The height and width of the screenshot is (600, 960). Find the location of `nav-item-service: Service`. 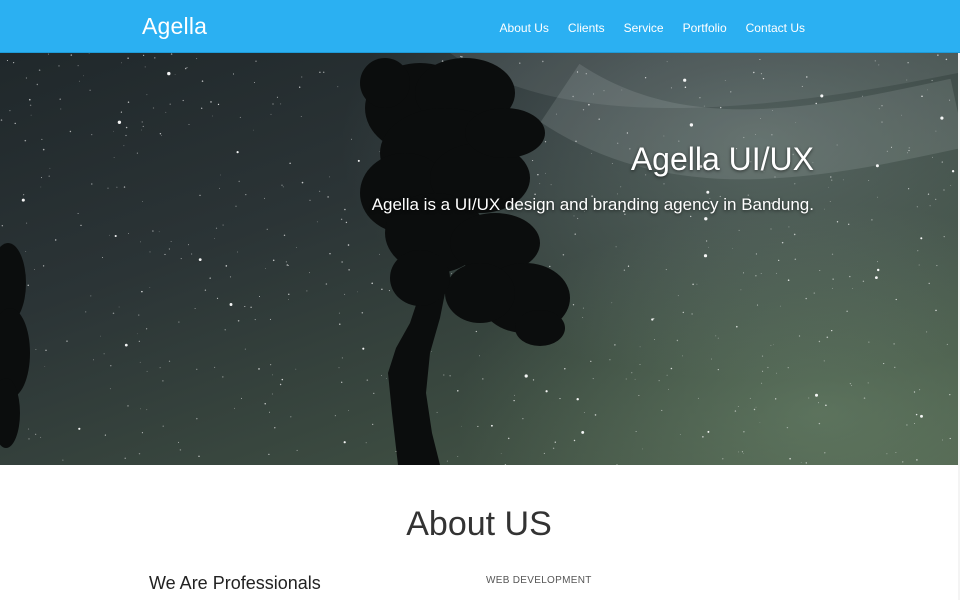

nav-item-service: Service is located at coordinates (644, 28).